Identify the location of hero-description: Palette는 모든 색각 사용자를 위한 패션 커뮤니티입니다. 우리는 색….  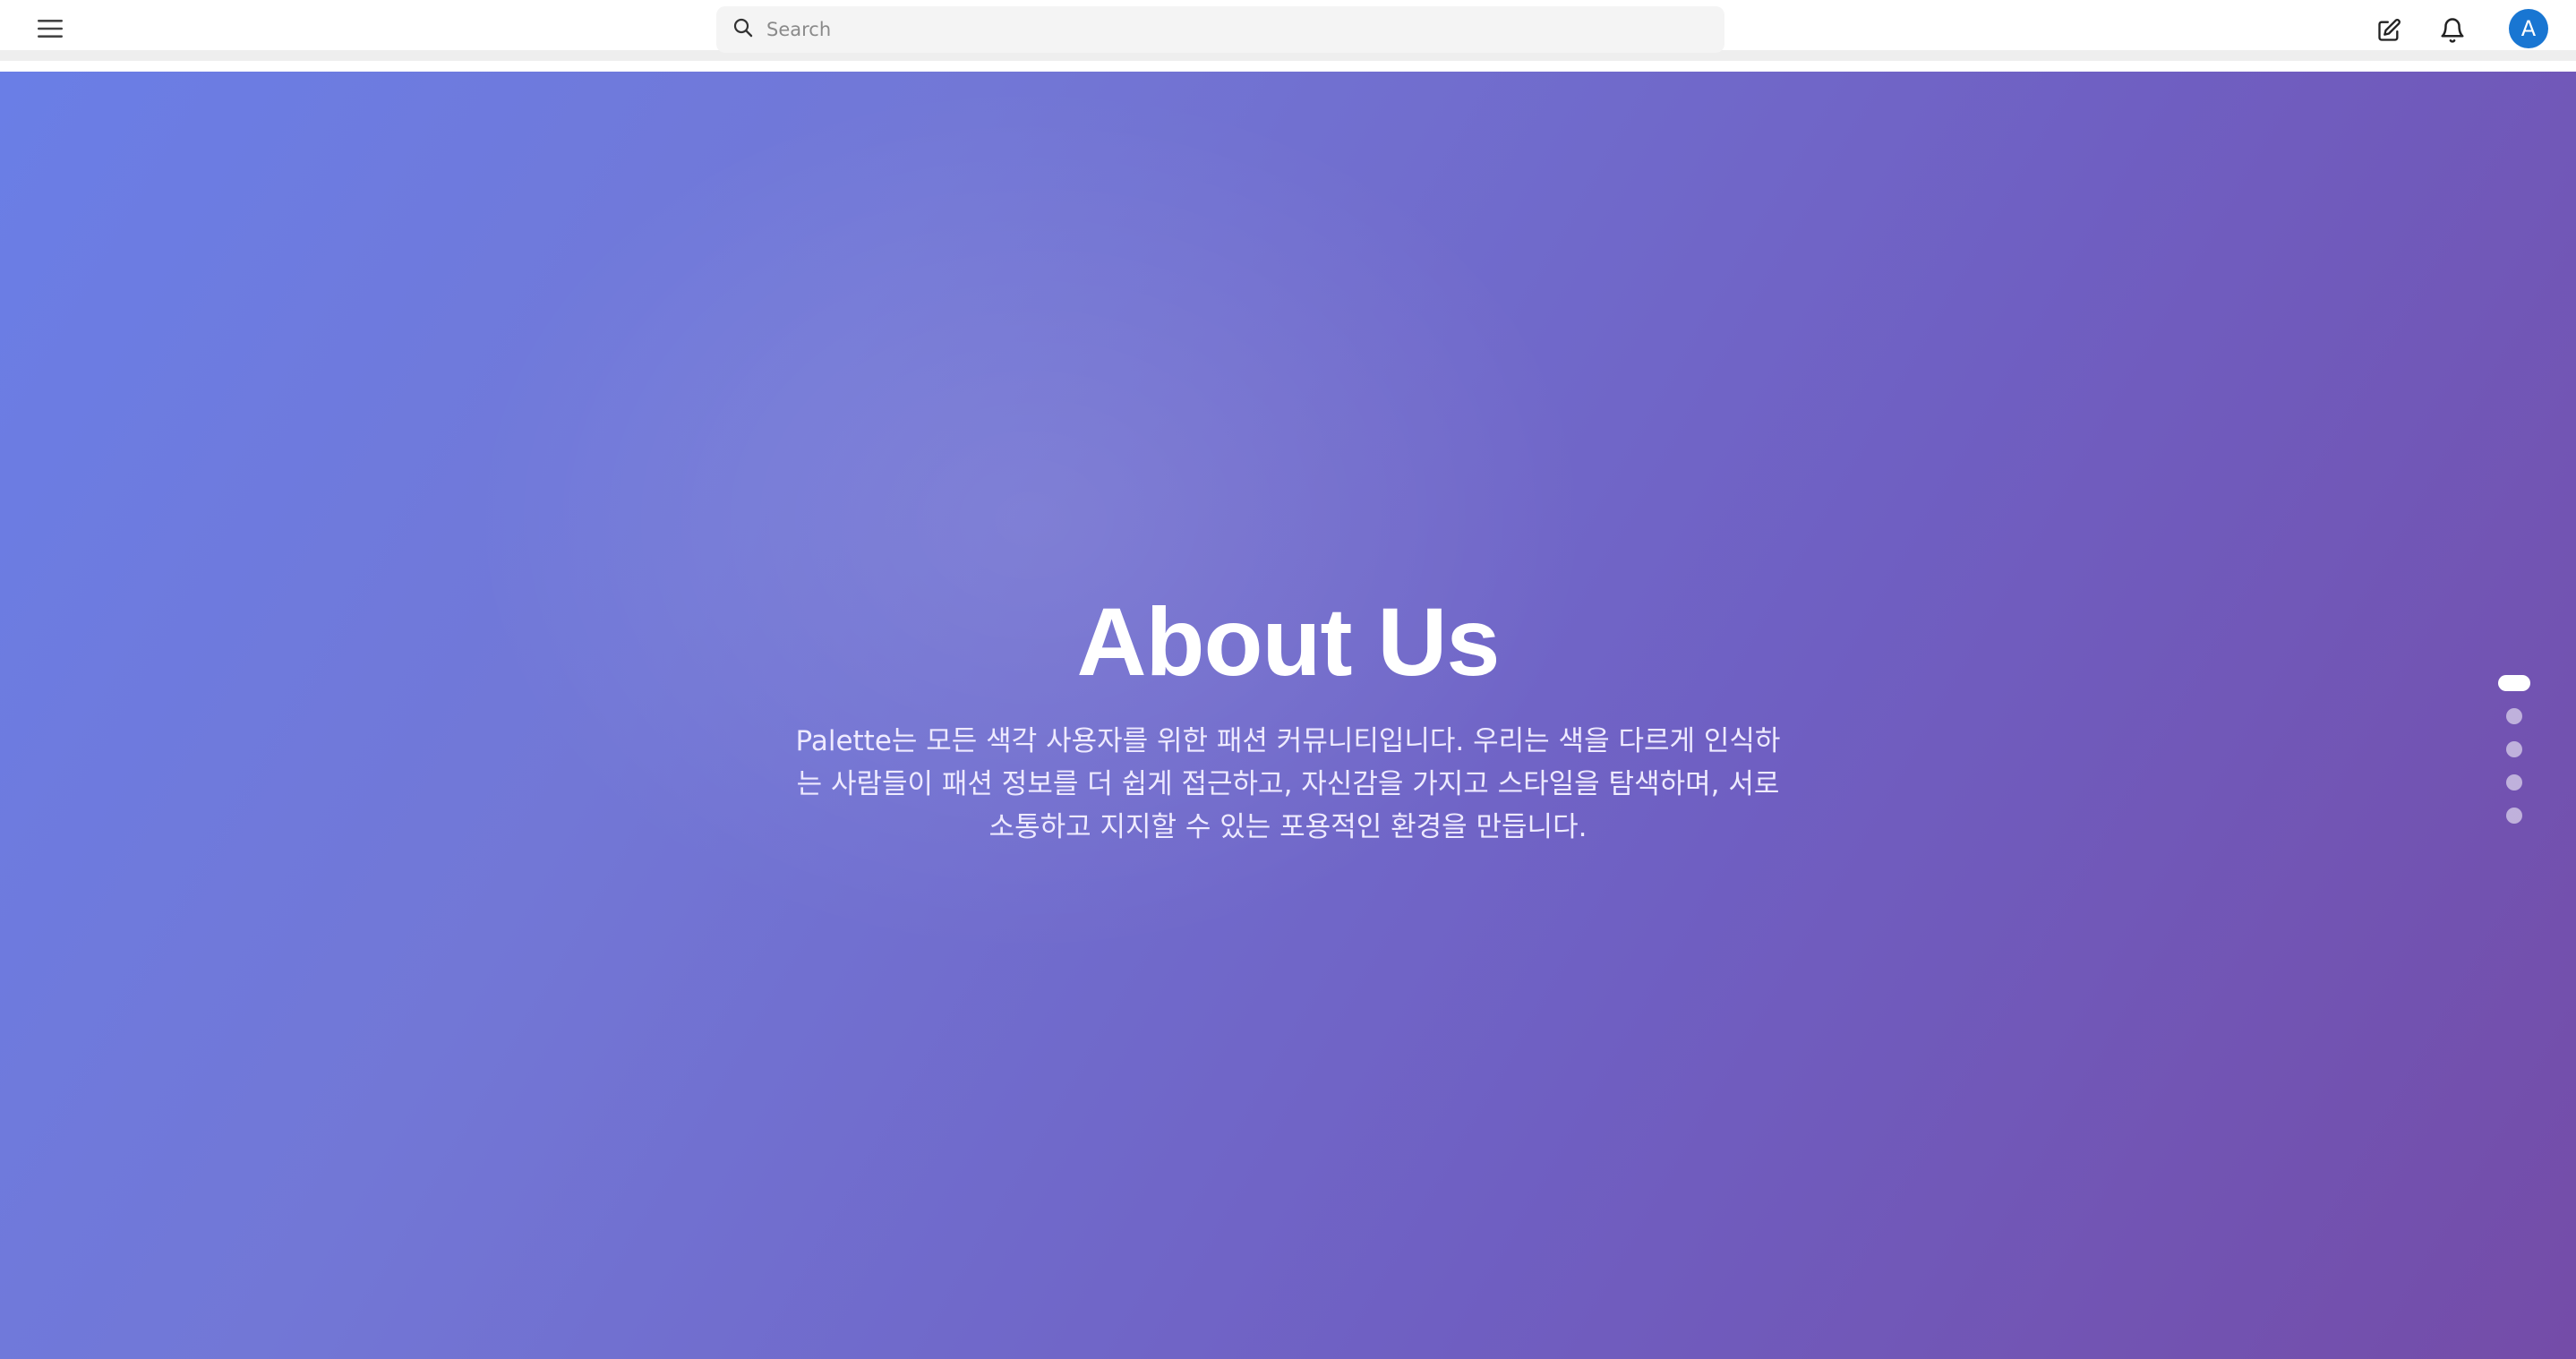
(1288, 784).